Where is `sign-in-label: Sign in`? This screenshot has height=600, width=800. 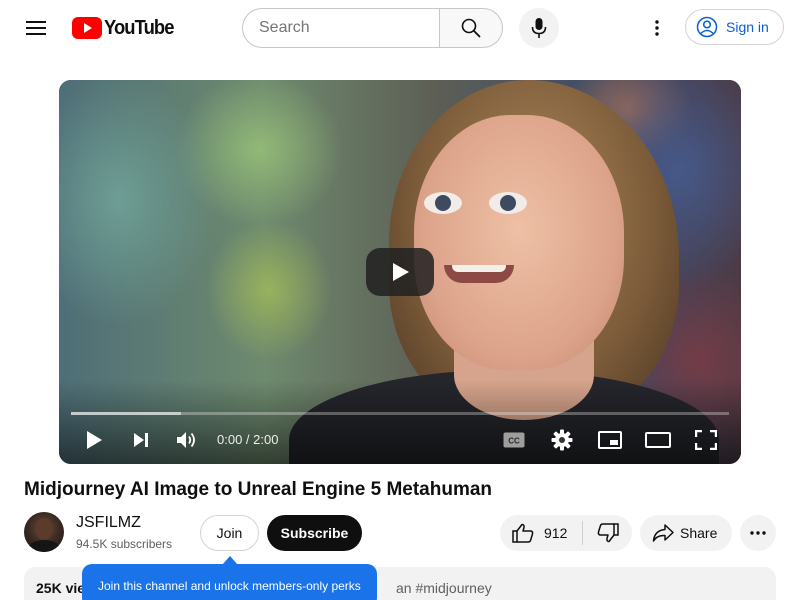
sign-in-label: Sign in is located at coordinates (747, 27).